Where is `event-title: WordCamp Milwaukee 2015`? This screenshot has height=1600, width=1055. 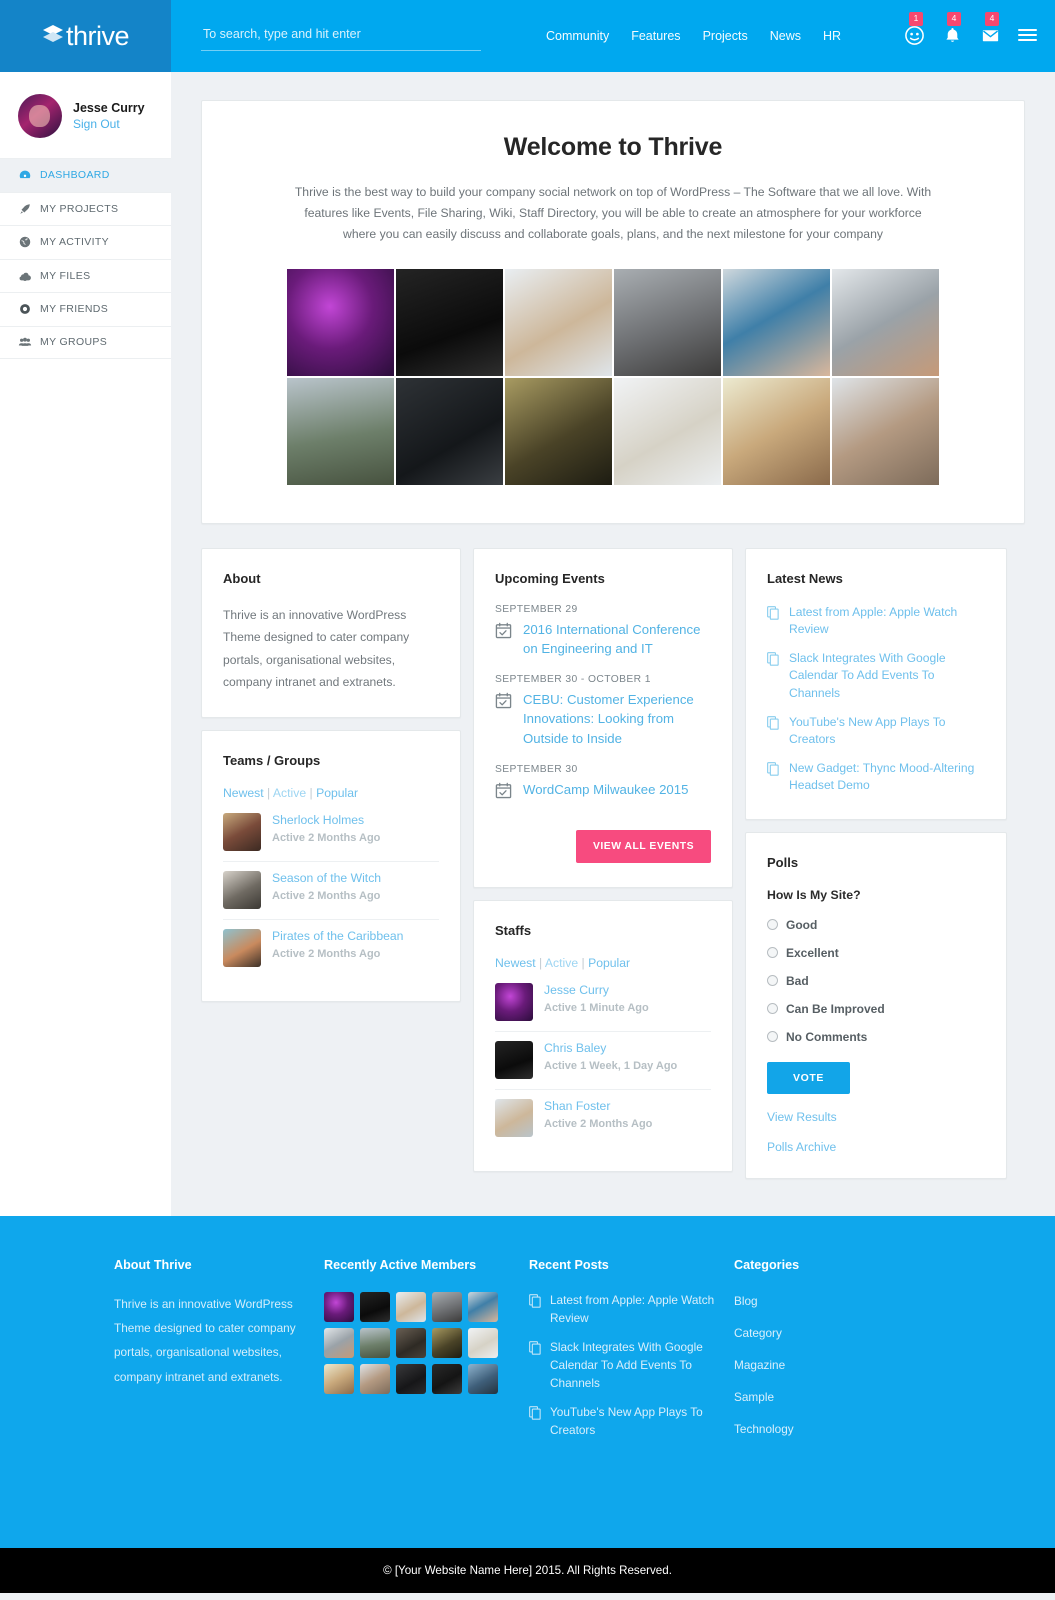
event-title: WordCamp Milwaukee 2015 is located at coordinates (605, 789).